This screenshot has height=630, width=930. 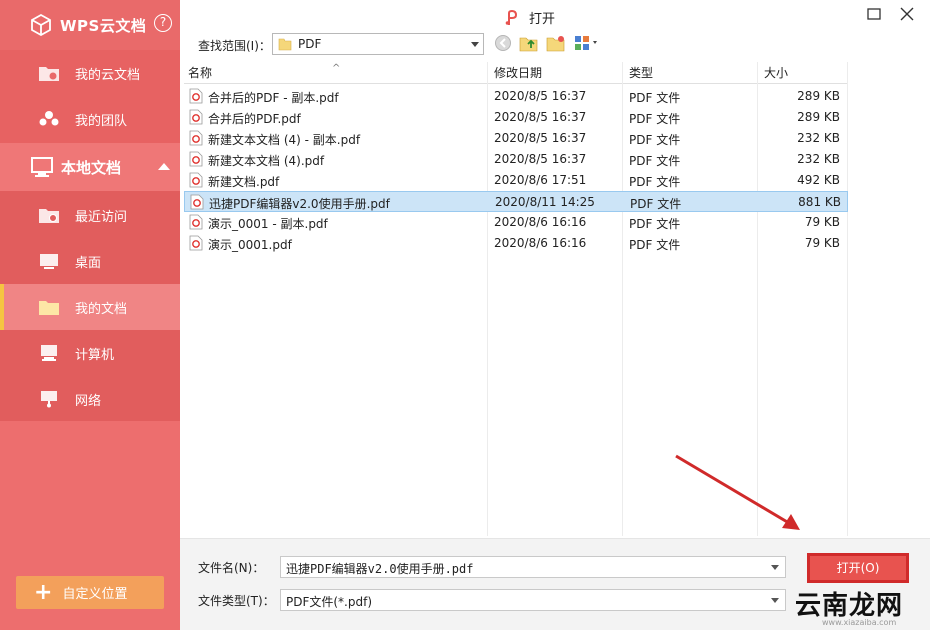 I want to click on file-name: 新建文本文档 (4).pdf, so click(x=266, y=161).